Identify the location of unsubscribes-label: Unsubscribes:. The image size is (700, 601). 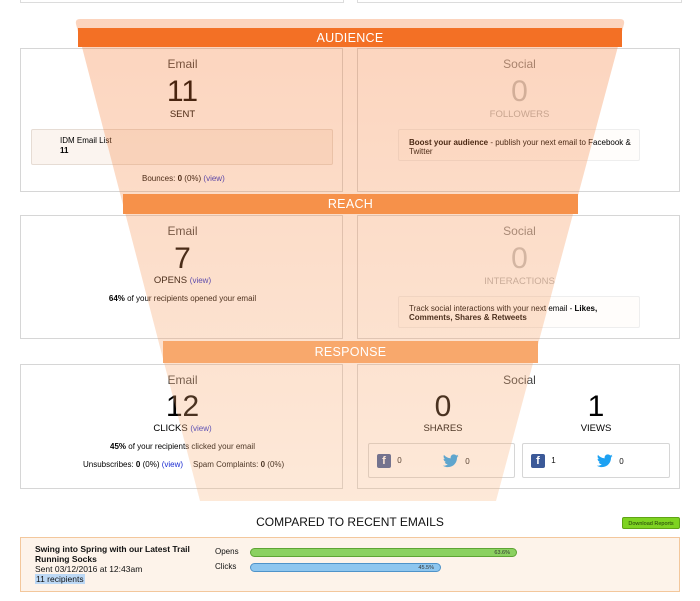
(108, 464).